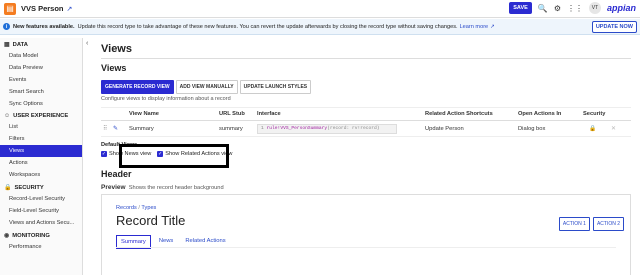  What do you see at coordinates (70, 9) in the screenshot?
I see `open-external-icon: ↗` at bounding box center [70, 9].